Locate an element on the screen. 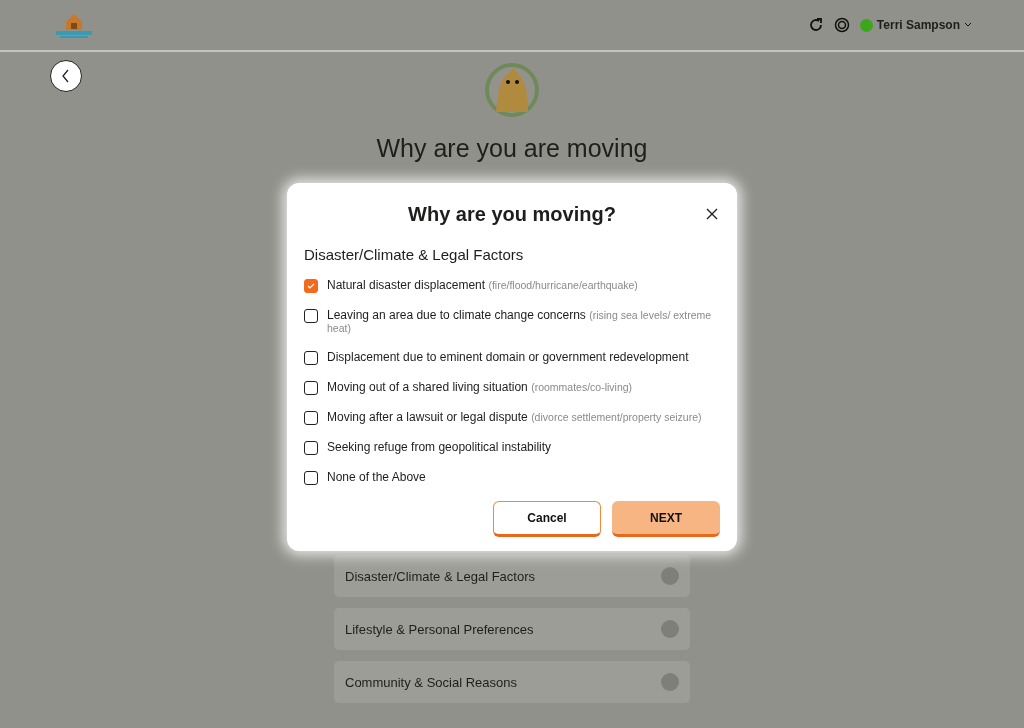 The width and height of the screenshot is (1024, 728). option-label: Seeking refuge from geopolitical instability is located at coordinates (439, 447).